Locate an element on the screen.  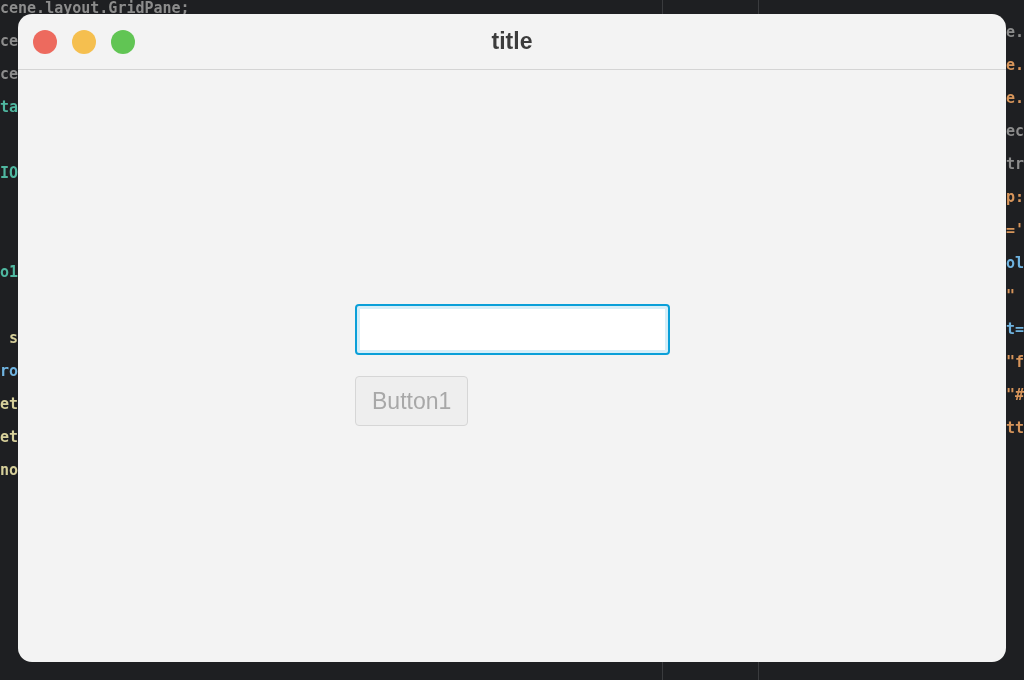
text-field is located at coordinates (512, 329).